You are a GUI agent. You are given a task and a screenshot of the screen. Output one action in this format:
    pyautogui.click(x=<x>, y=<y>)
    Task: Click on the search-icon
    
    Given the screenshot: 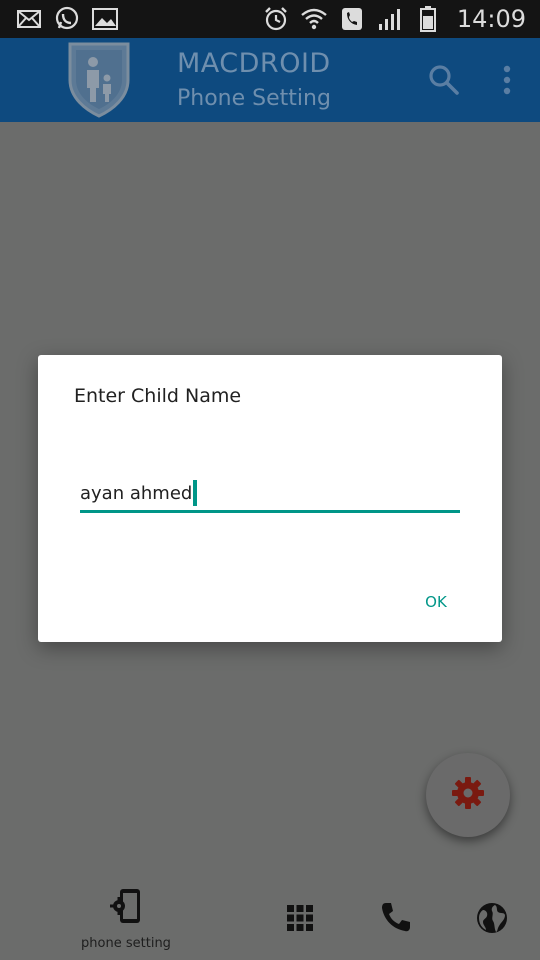 What is the action you would take?
    pyautogui.click(x=444, y=80)
    